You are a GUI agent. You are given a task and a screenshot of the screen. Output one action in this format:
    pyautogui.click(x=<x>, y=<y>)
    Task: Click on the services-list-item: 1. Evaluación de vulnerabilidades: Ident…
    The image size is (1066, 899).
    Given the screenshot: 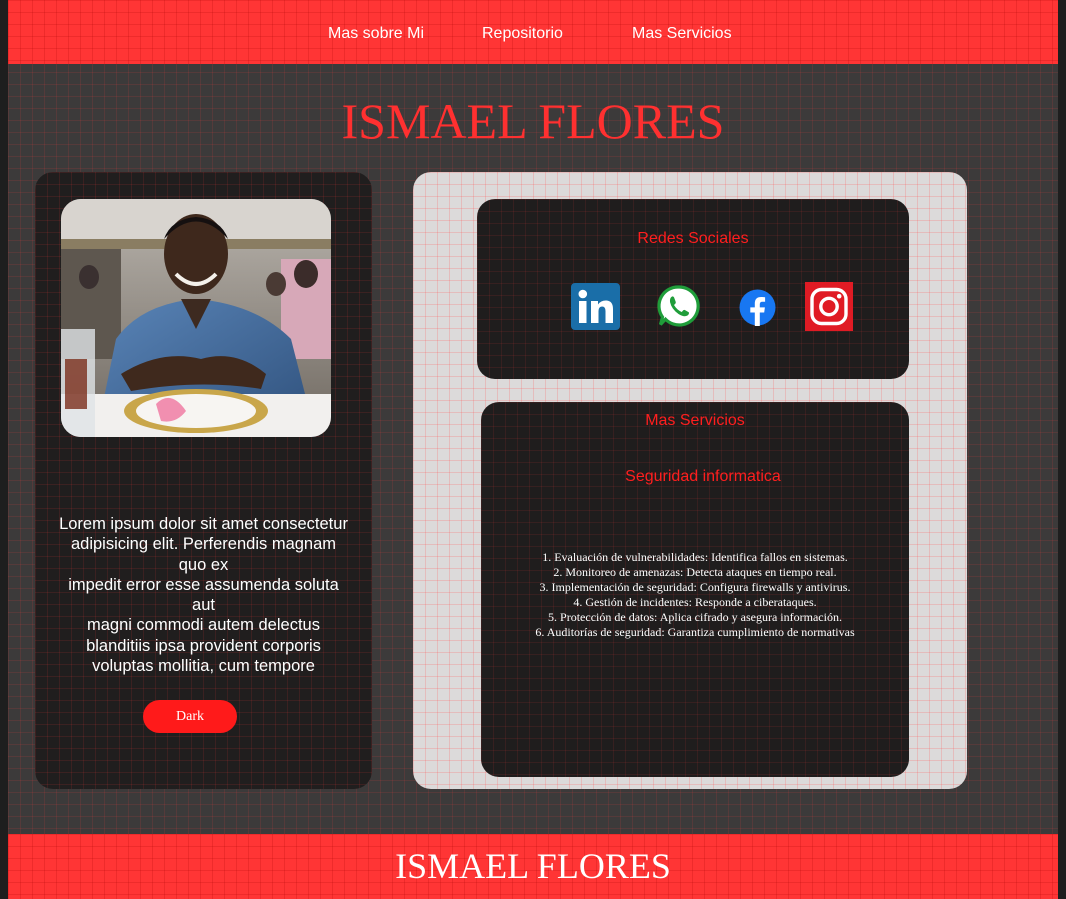 What is the action you would take?
    pyautogui.click(x=695, y=557)
    